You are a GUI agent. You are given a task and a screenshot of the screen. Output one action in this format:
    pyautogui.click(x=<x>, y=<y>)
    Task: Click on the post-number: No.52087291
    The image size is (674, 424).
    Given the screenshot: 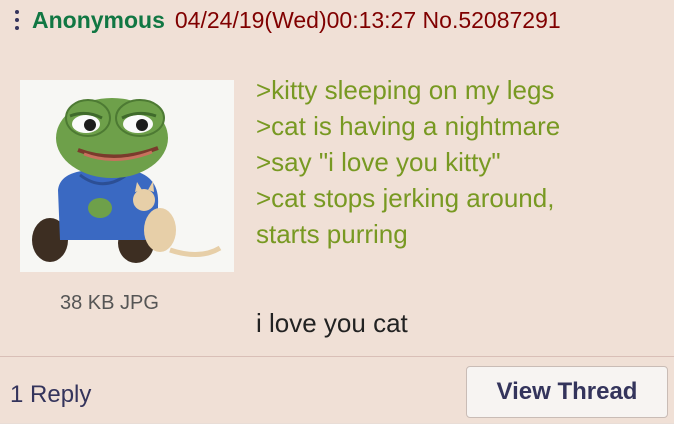 What is the action you would take?
    pyautogui.click(x=492, y=20)
    